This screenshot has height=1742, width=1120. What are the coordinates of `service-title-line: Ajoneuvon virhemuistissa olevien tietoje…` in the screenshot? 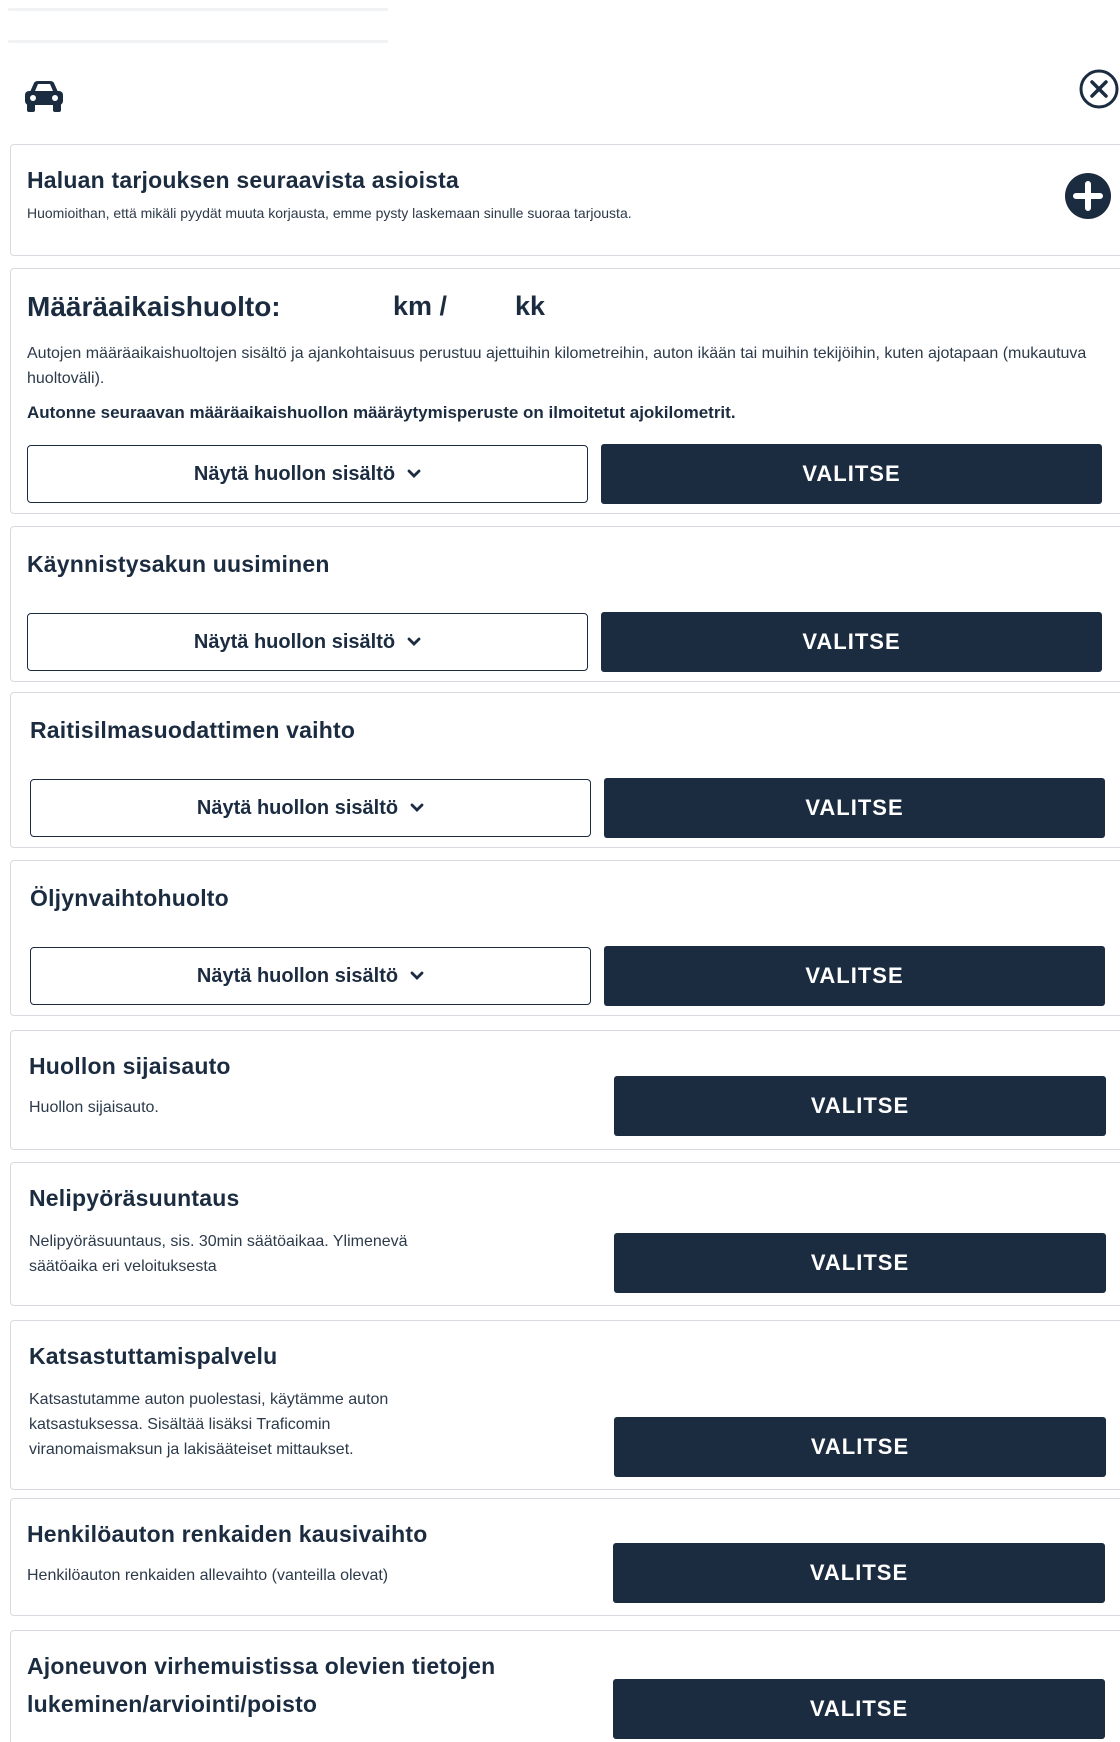 It's located at (261, 1666).